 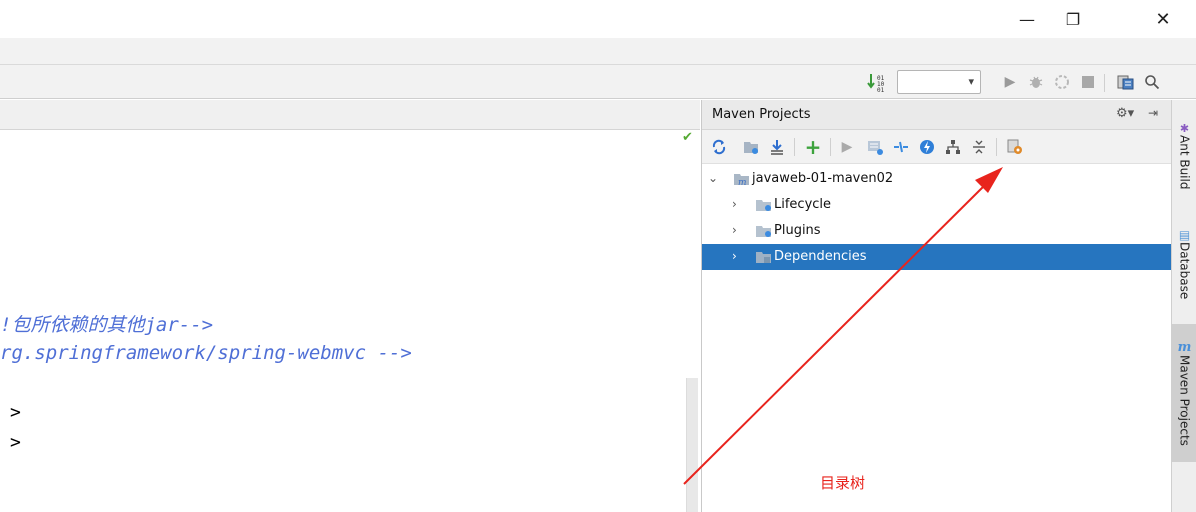 I want to click on collapse-all-icon, so click(x=979, y=147).